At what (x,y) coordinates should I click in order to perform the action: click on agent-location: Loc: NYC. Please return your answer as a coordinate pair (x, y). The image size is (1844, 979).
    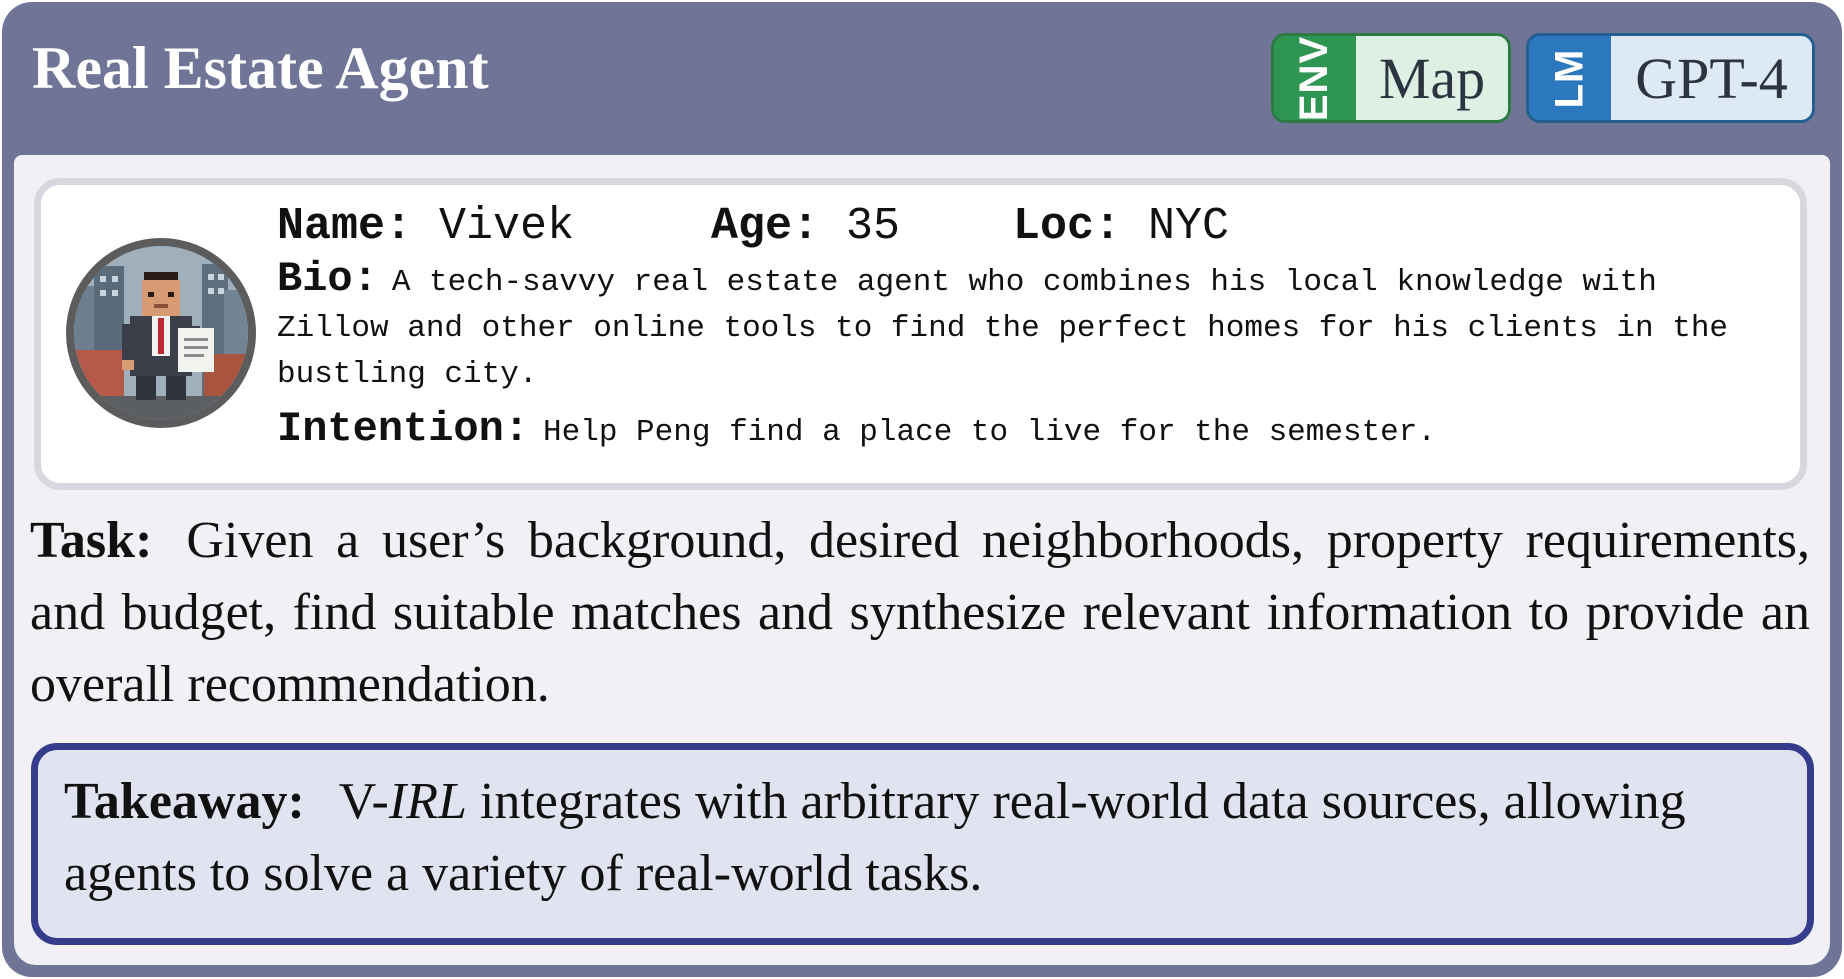
    Looking at the image, I should click on (1121, 226).